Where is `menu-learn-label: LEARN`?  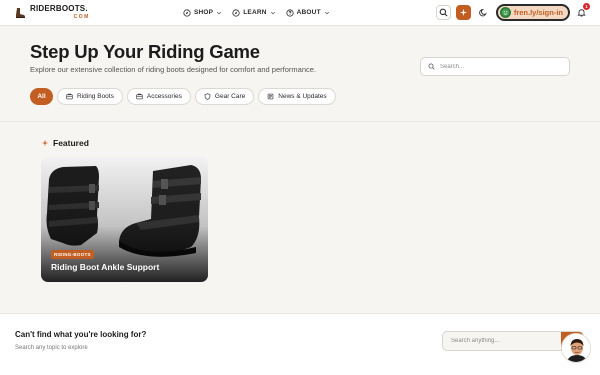 menu-learn-label: LEARN is located at coordinates (255, 12).